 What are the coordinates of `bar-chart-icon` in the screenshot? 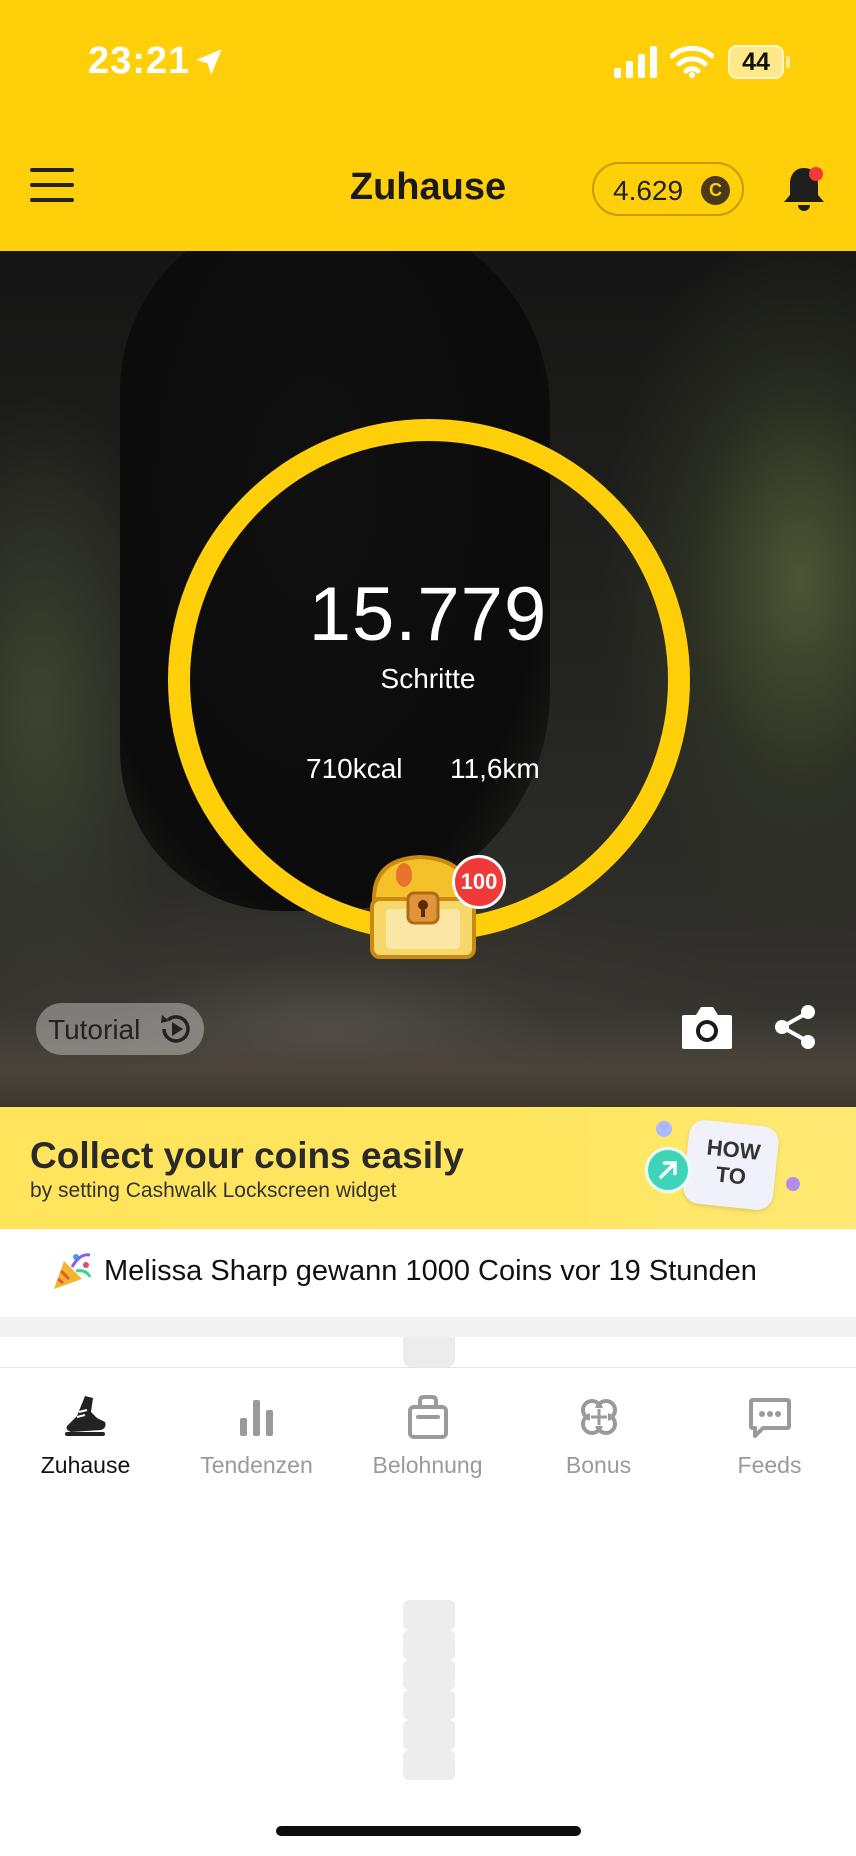 It's located at (256, 1418).